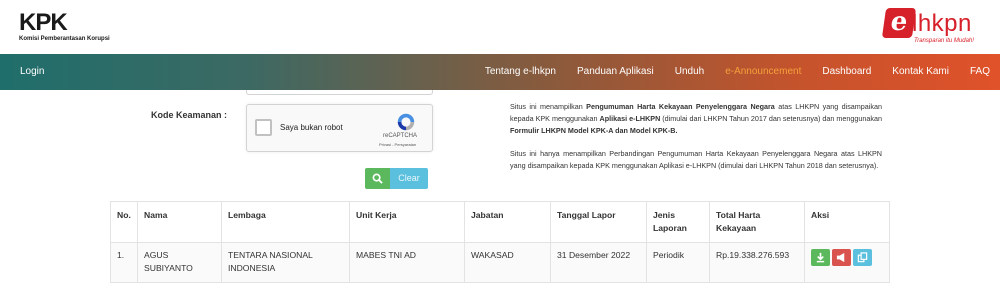 This screenshot has height=283, width=1000. I want to click on cell-jabatan: WAKASAD, so click(507, 262).